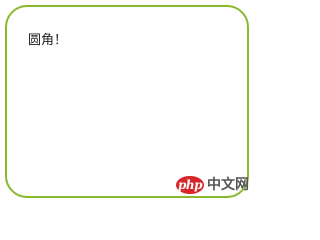 Image resolution: width=320 pixels, height=240 pixels. What do you see at coordinates (228, 185) in the screenshot?
I see `watermark-site-text: 中文网` at bounding box center [228, 185].